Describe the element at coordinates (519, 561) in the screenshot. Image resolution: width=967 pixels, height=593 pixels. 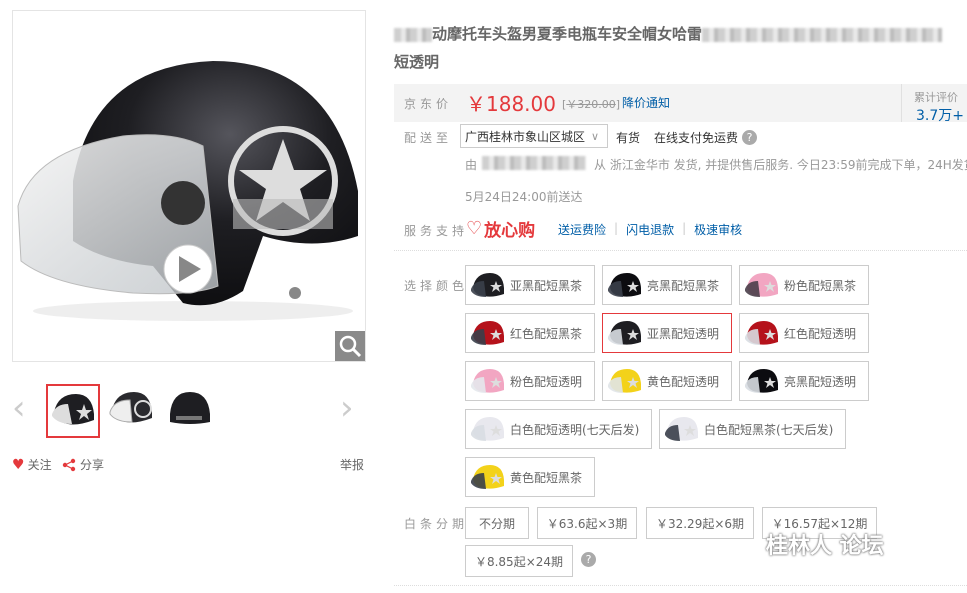
I see `installment-option: ￥8.85起×24期` at that location.